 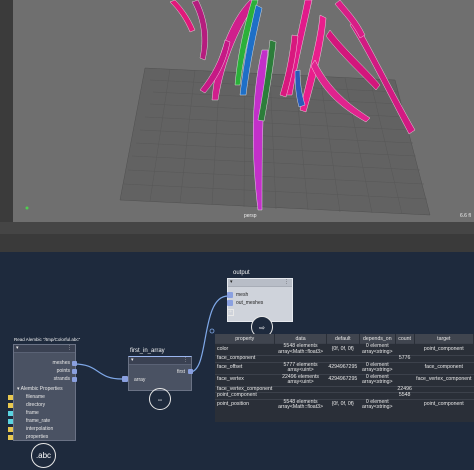 What do you see at coordinates (160, 373) in the screenshot?
I see `first-in-array-node: ▾ ⋮ array first` at bounding box center [160, 373].